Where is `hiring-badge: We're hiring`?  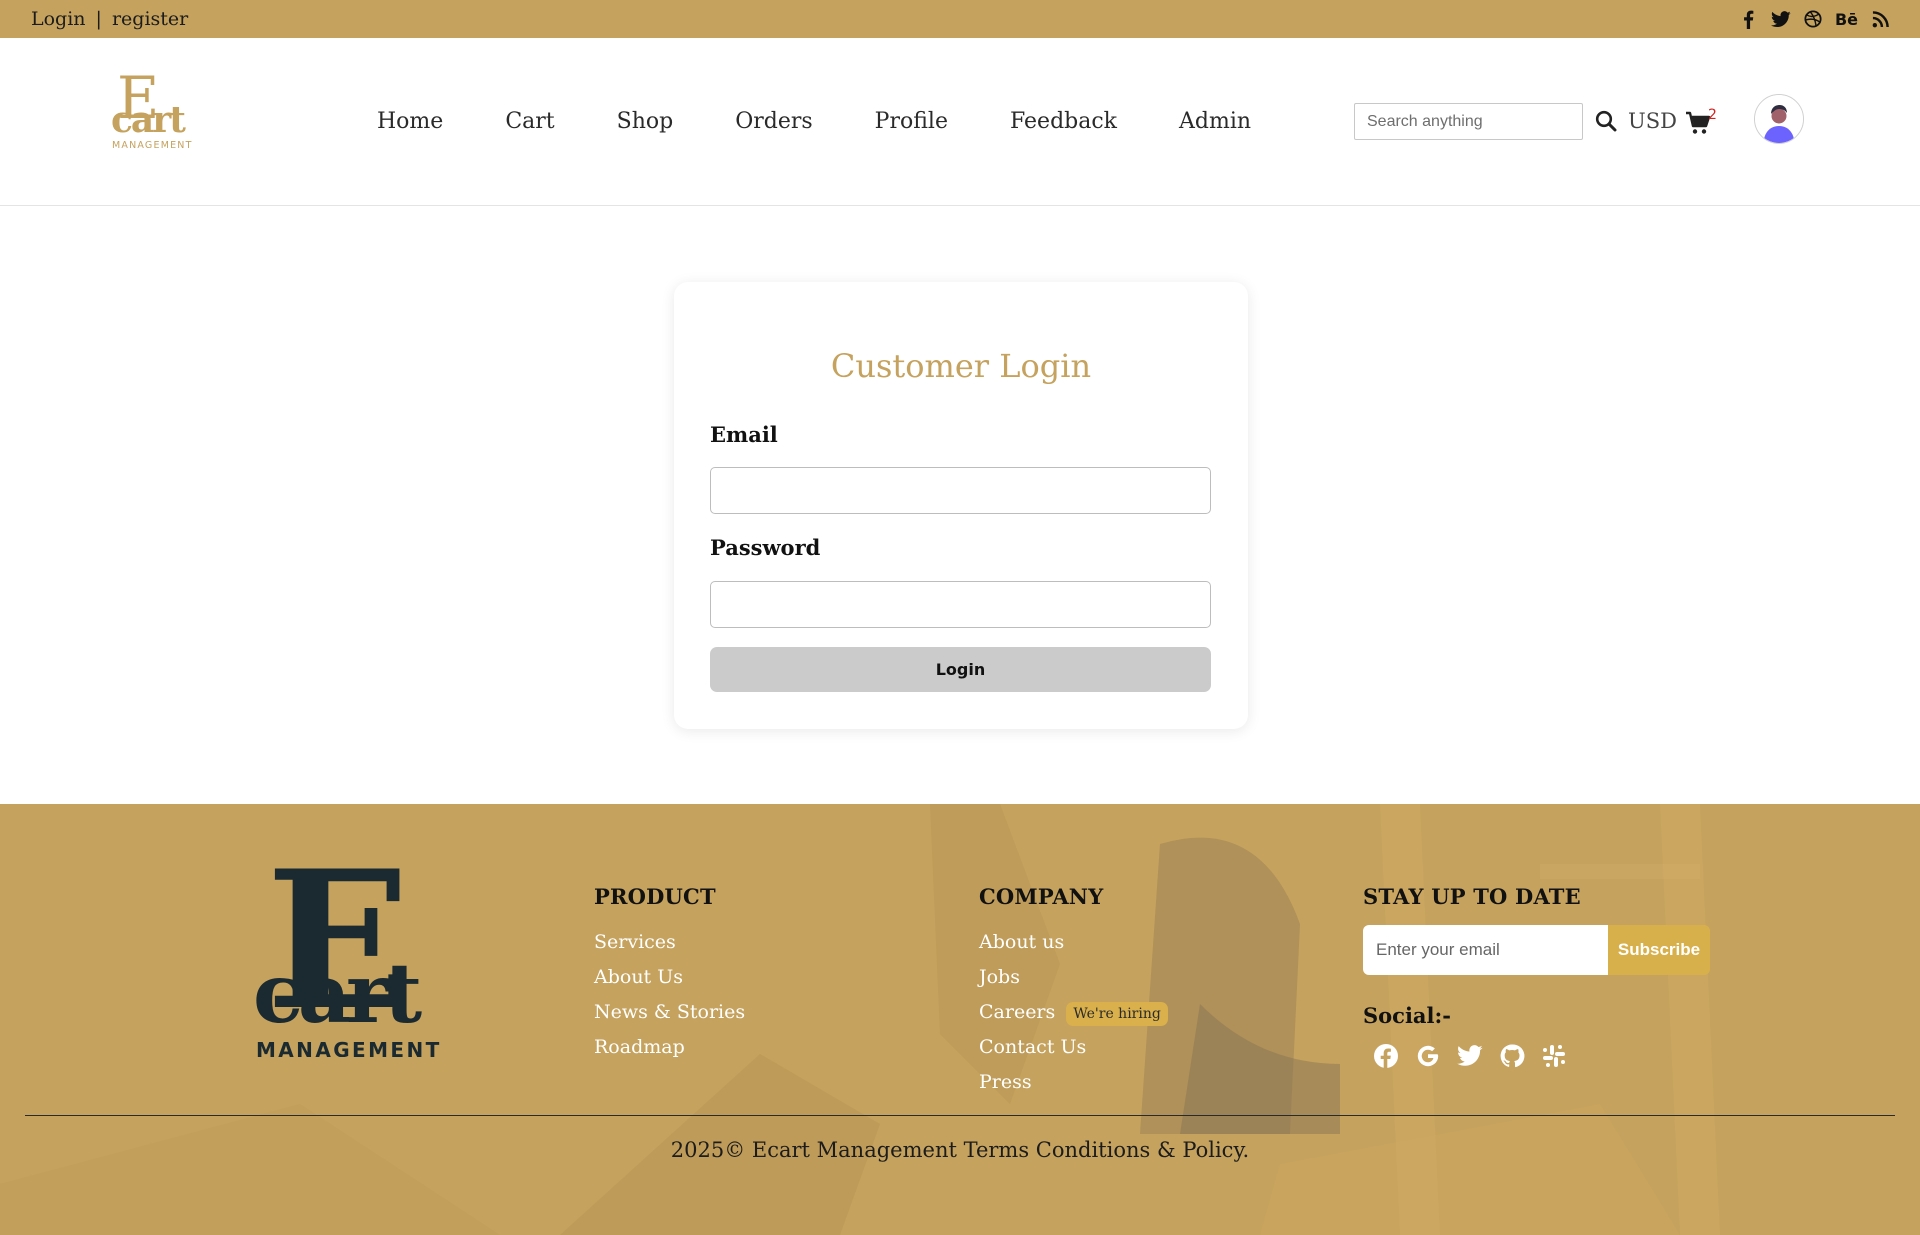
hiring-badge: We're hiring is located at coordinates (1117, 1013).